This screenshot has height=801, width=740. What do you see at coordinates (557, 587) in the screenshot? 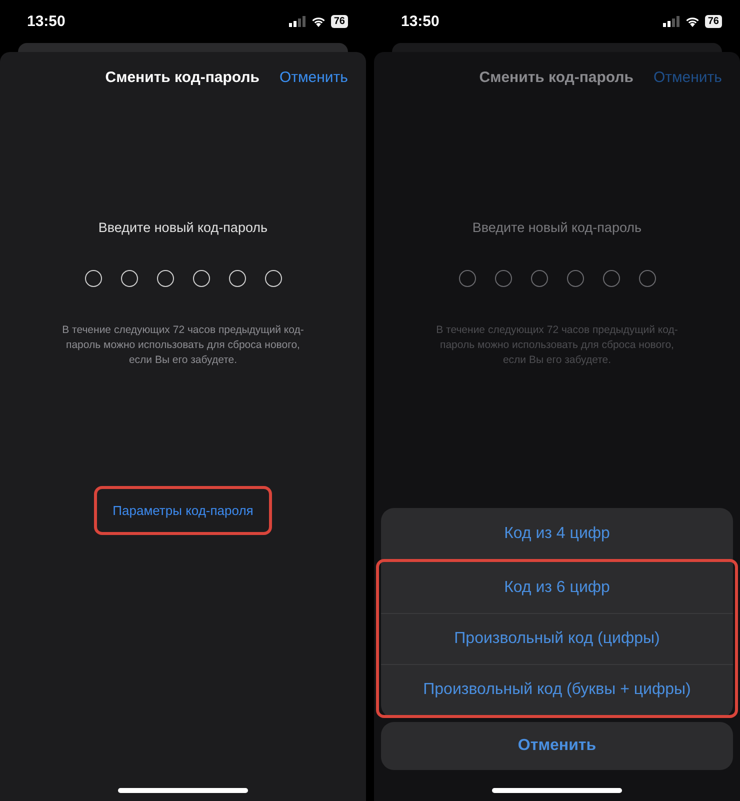
I see `action-sheet-option: Код из 6 цифр` at bounding box center [557, 587].